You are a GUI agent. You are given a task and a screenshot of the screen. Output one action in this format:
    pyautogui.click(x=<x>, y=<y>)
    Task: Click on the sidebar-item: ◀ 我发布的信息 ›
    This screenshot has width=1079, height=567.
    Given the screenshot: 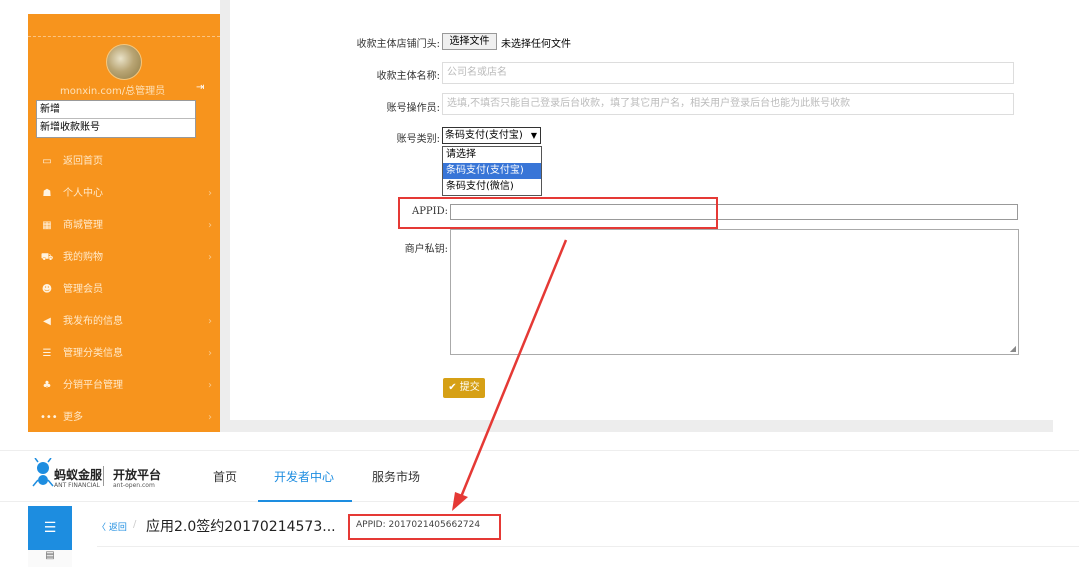 What is the action you would take?
    pyautogui.click(x=124, y=322)
    